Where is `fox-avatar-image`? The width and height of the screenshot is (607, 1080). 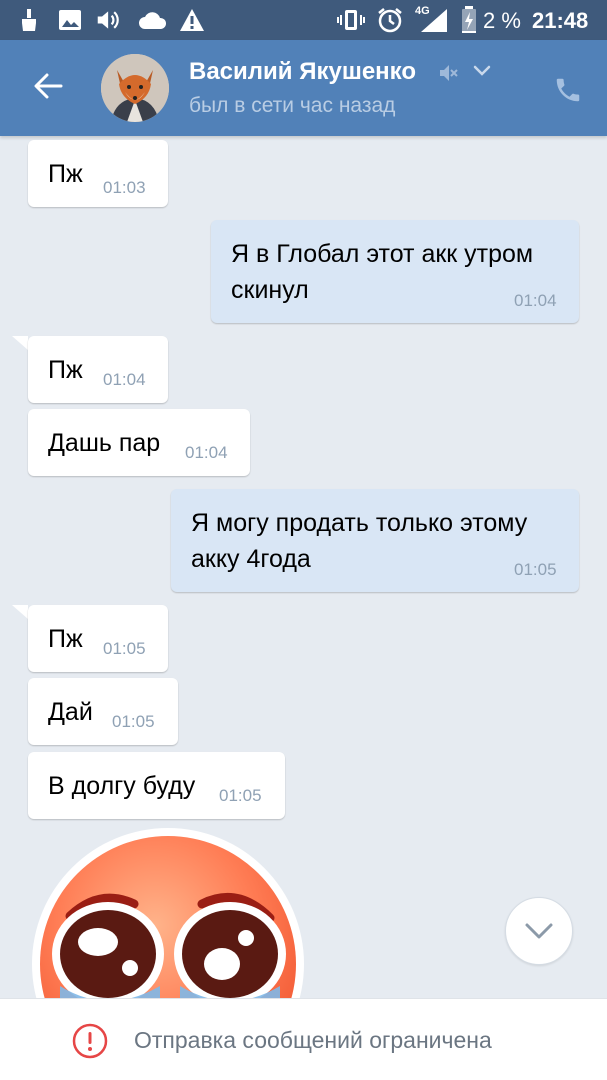
fox-avatar-image is located at coordinates (135, 88).